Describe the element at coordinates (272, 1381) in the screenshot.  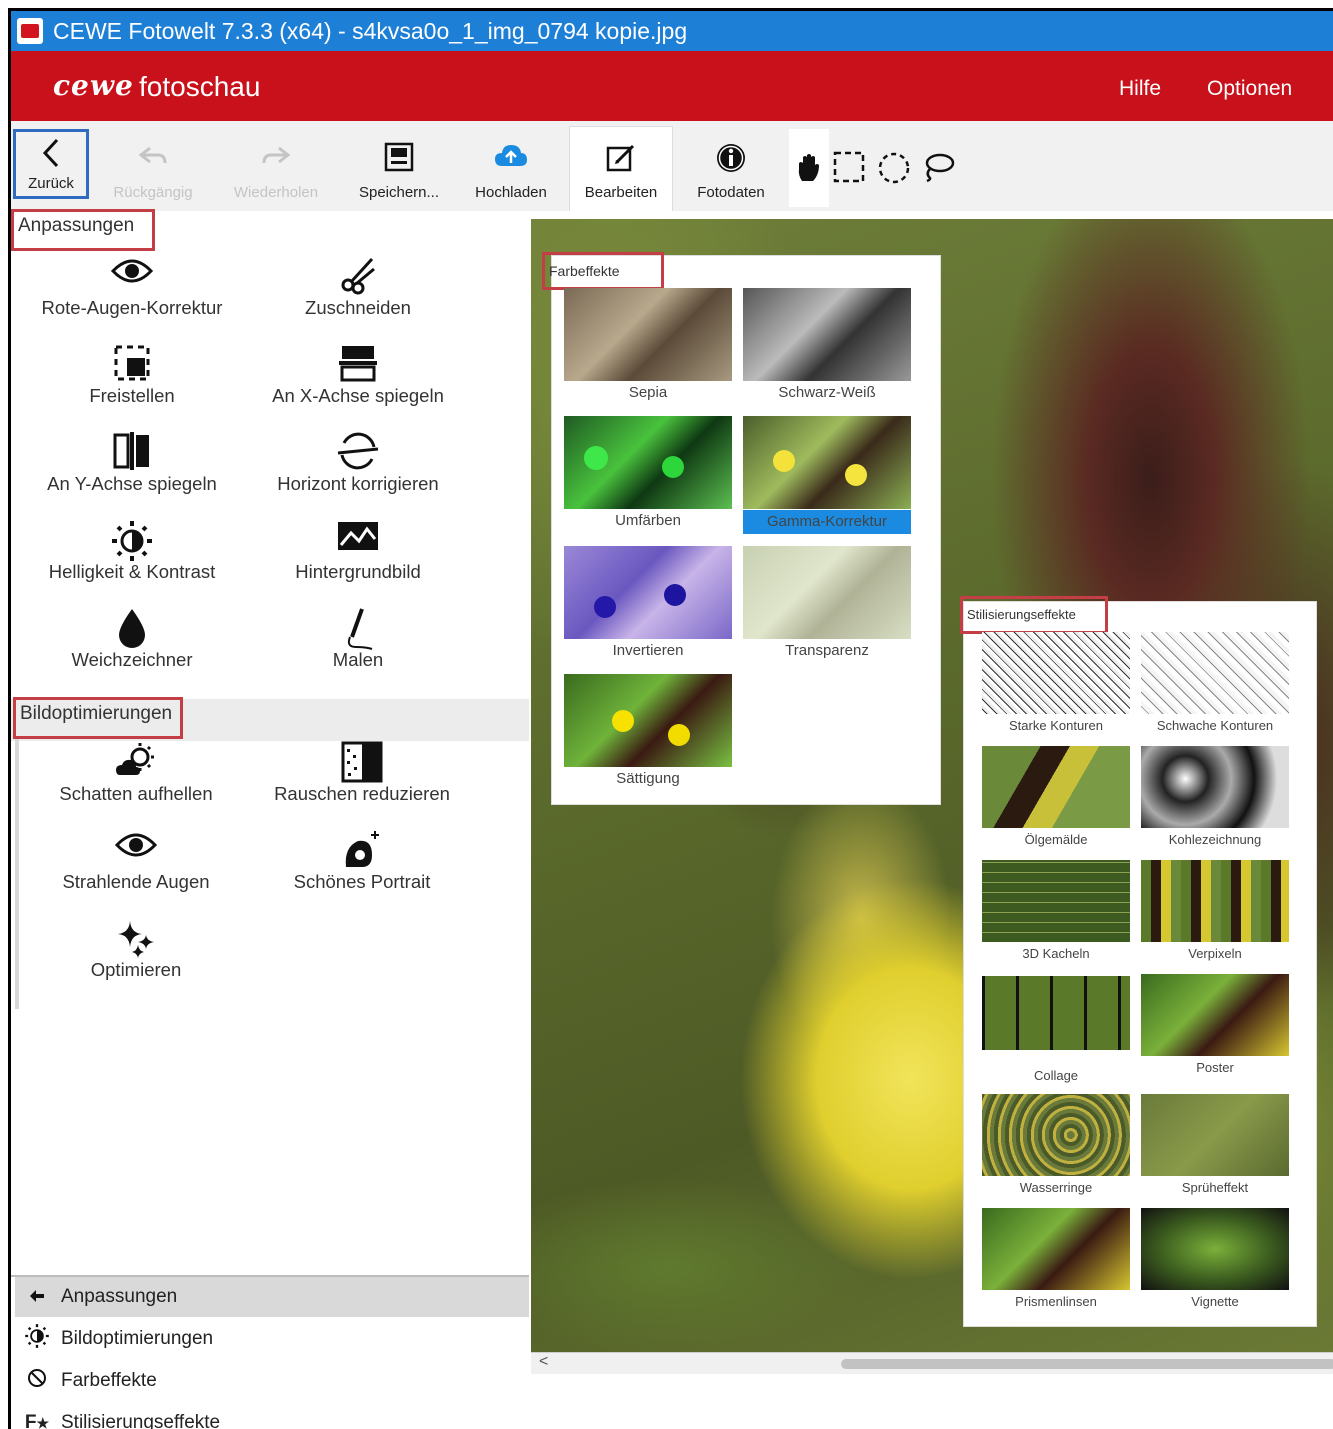
I see `nav-coloreffects: Farbeffekte` at that location.